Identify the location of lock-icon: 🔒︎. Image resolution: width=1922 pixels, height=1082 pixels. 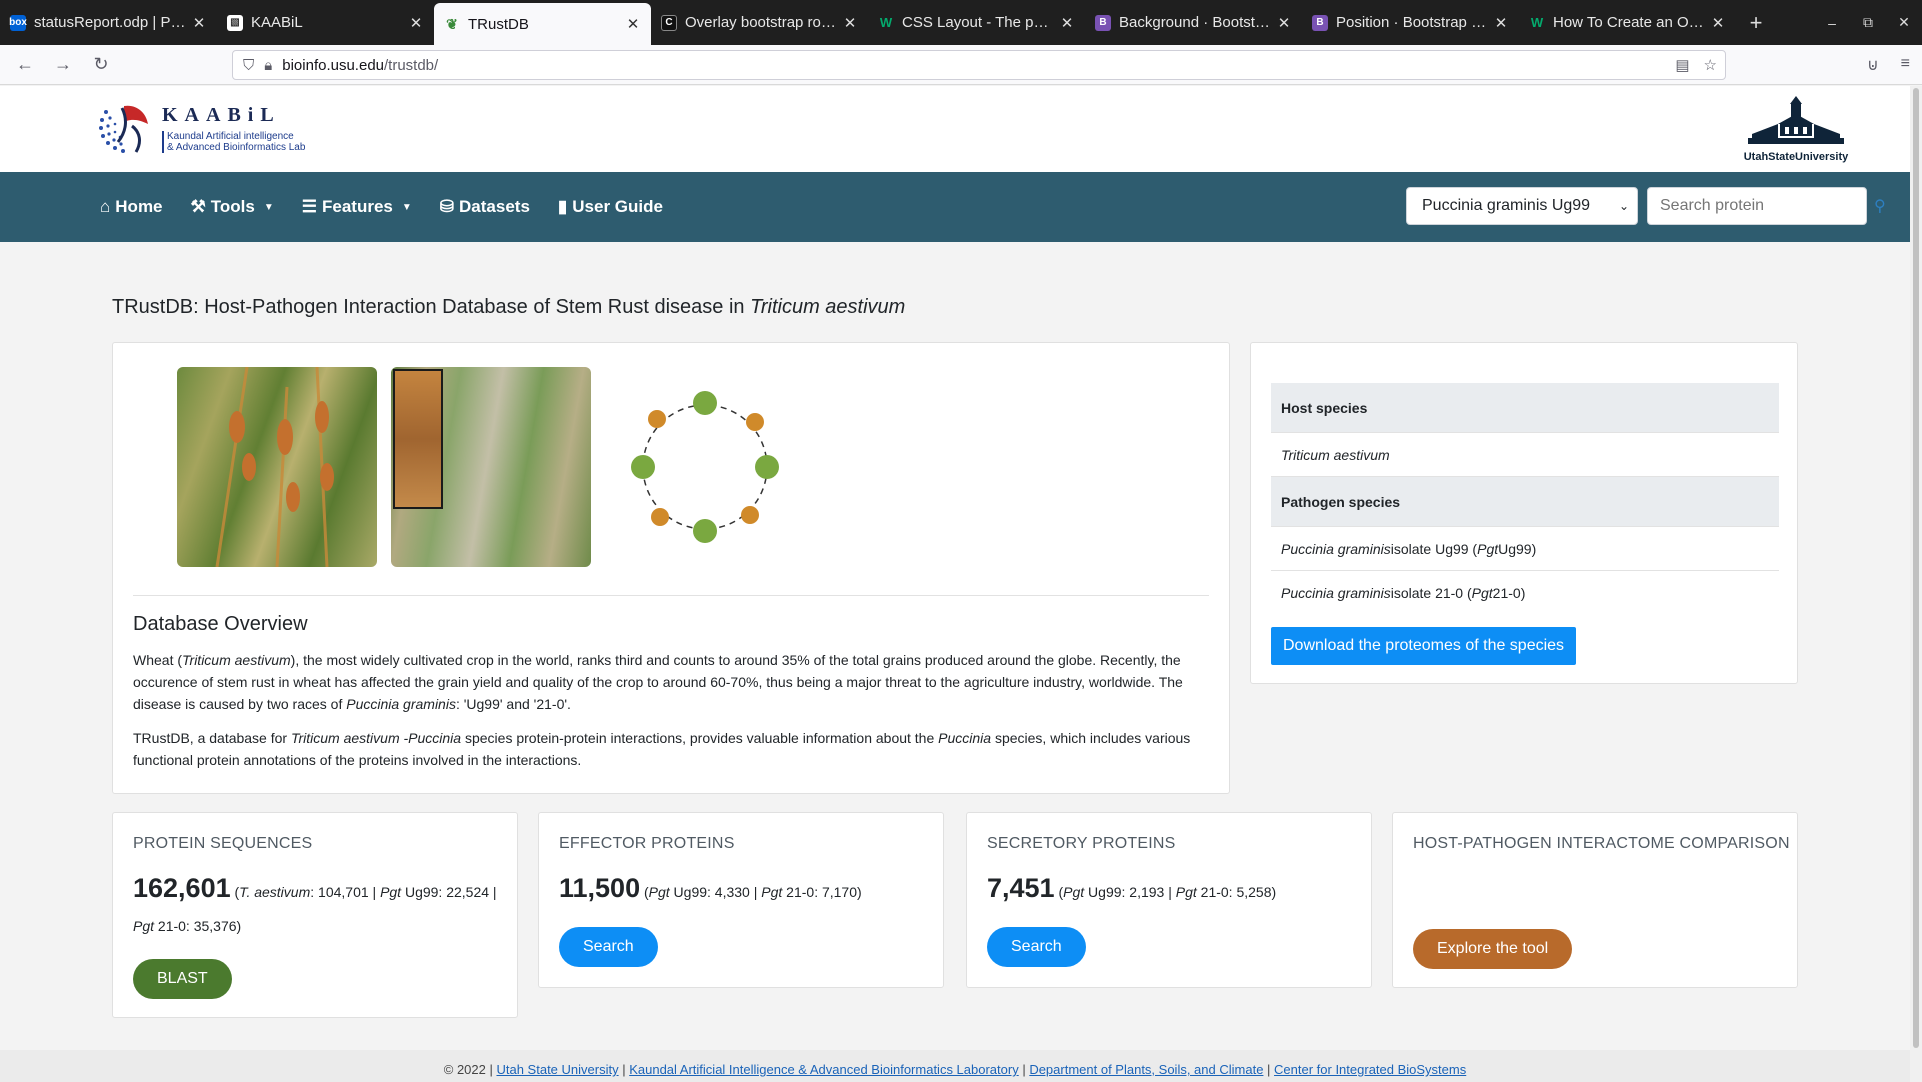
(268, 65).